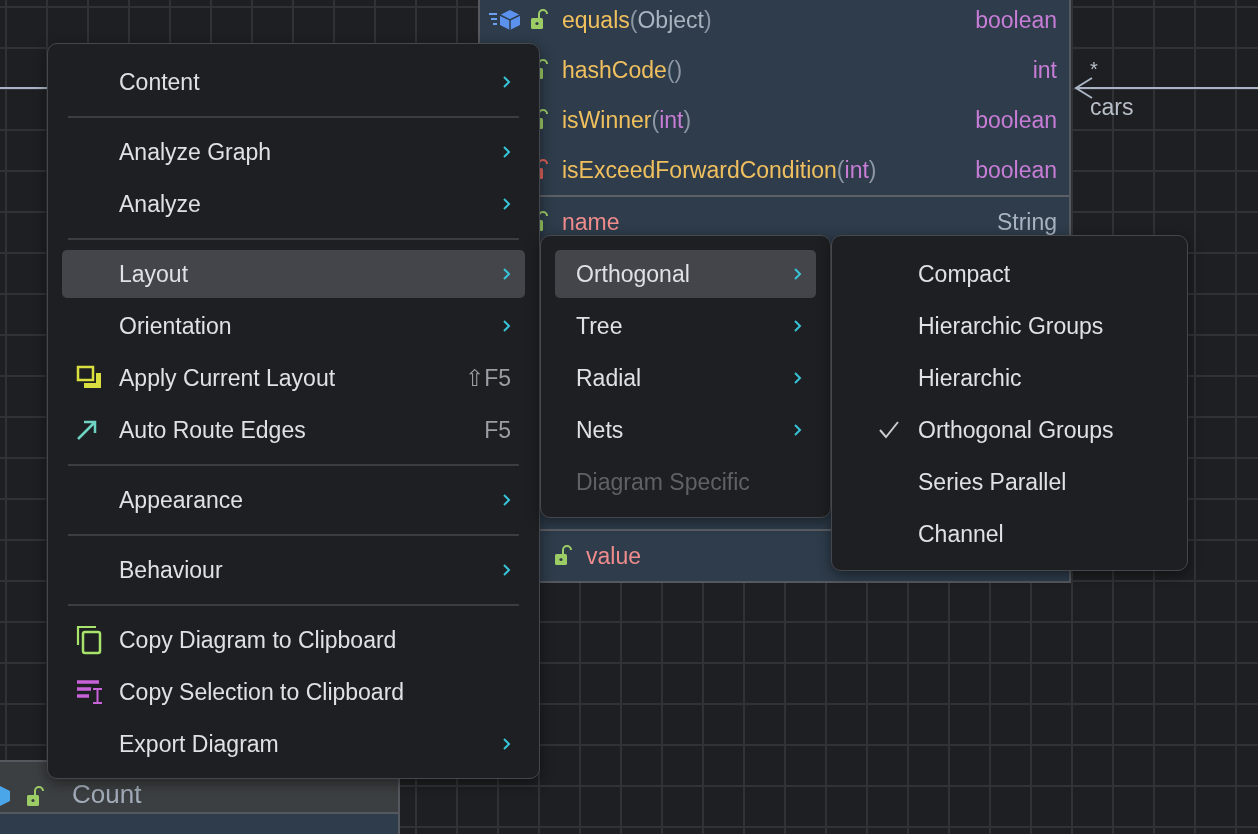 The width and height of the screenshot is (1258, 834). I want to click on edge-line, so click(24, 88).